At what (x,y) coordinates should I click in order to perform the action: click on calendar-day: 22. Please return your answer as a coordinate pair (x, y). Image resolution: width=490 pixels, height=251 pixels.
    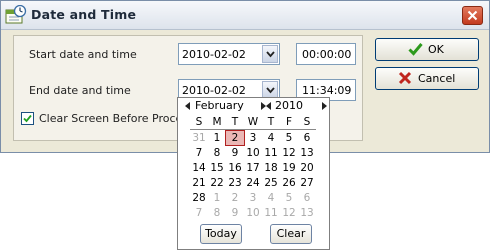
    Looking at the image, I should click on (217, 183).